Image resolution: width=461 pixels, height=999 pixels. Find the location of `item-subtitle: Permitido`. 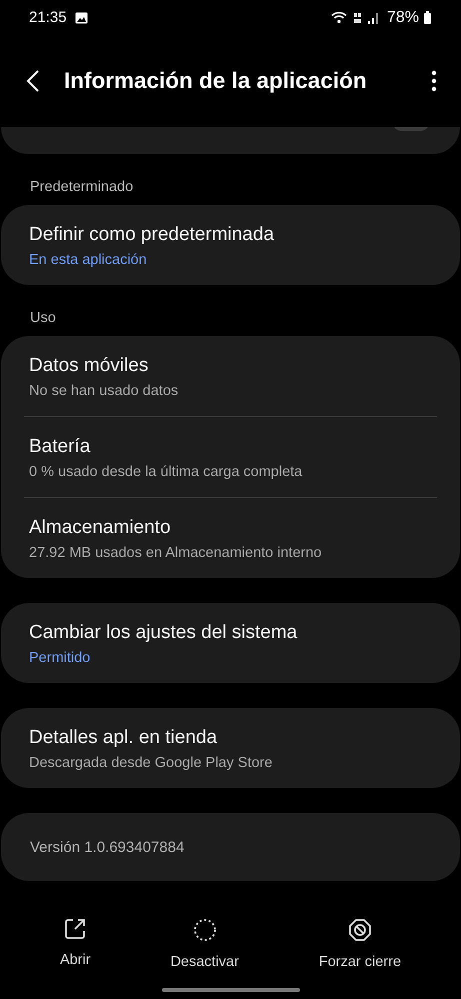

item-subtitle: Permitido is located at coordinates (60, 658).